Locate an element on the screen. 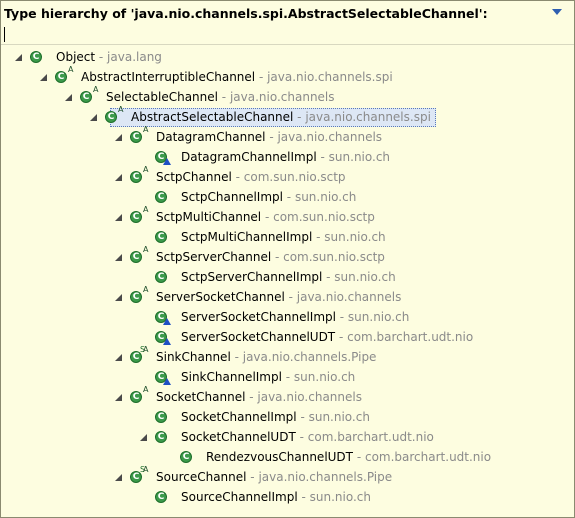 The height and width of the screenshot is (518, 575). tree-item: A SctpChannel - com.sun.nio.sctp is located at coordinates (287, 176).